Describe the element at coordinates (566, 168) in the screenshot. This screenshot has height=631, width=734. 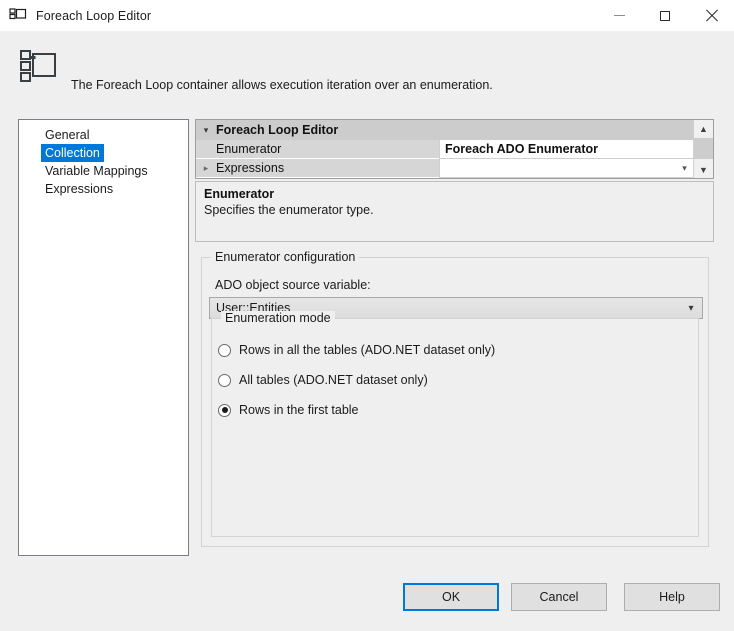
I see `property-value-expressions: ▾` at that location.